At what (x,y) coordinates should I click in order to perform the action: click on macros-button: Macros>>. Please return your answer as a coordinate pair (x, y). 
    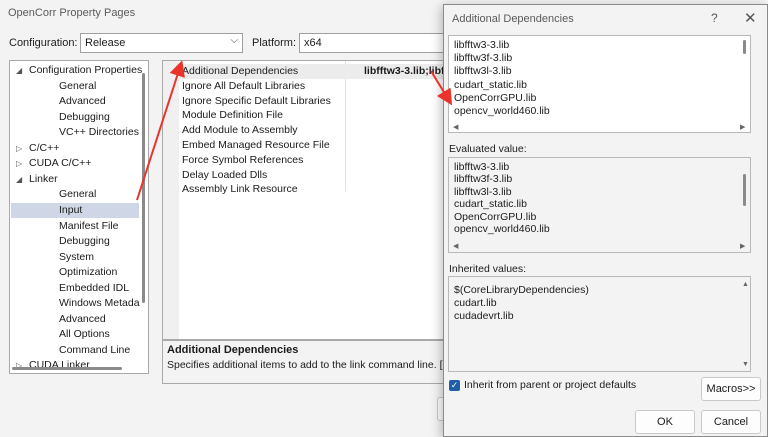
    Looking at the image, I should click on (731, 389).